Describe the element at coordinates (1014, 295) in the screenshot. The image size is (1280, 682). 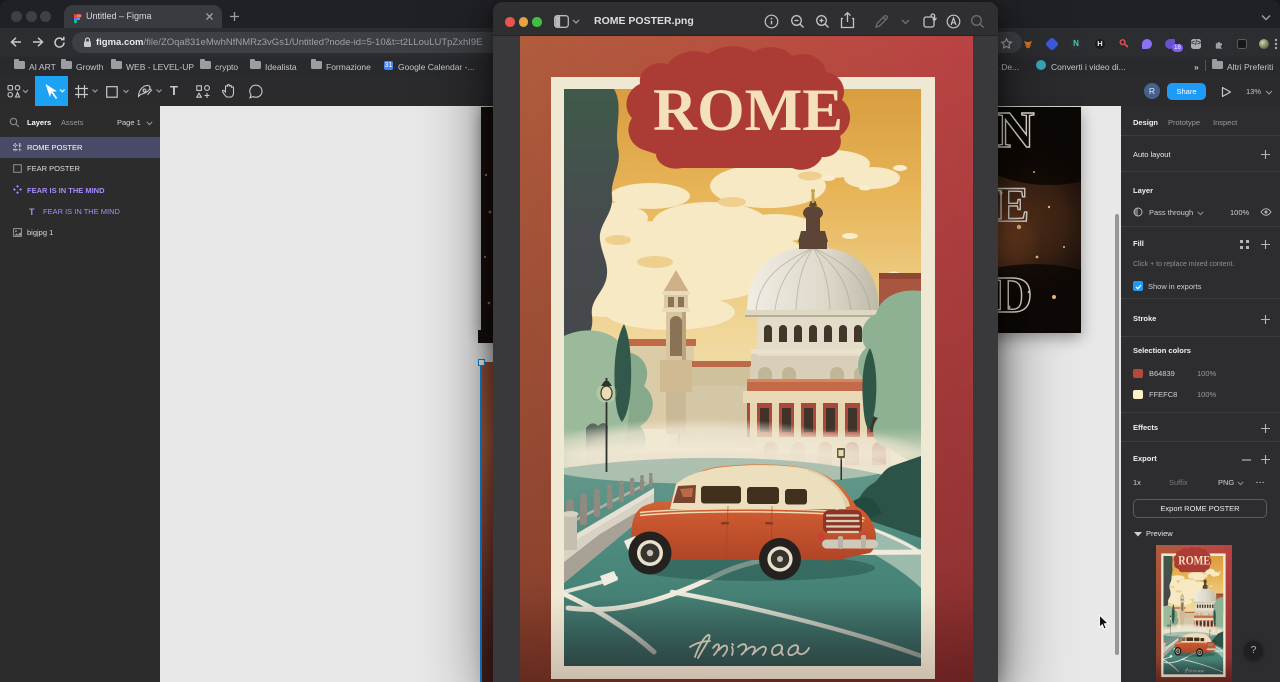
I see `svg-text: D` at that location.